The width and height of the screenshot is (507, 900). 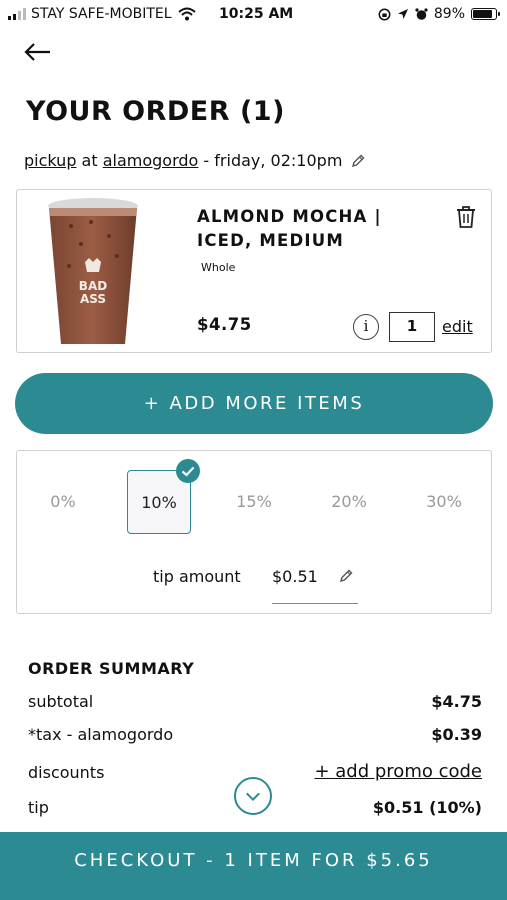 I want to click on cup-logo-line2: ASS, so click(x=93, y=299).